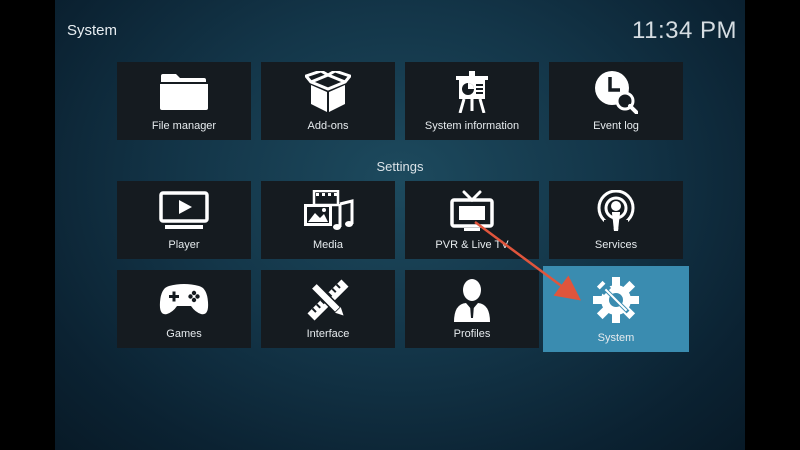 The image size is (800, 450). I want to click on gamepad-icon, so click(184, 300).